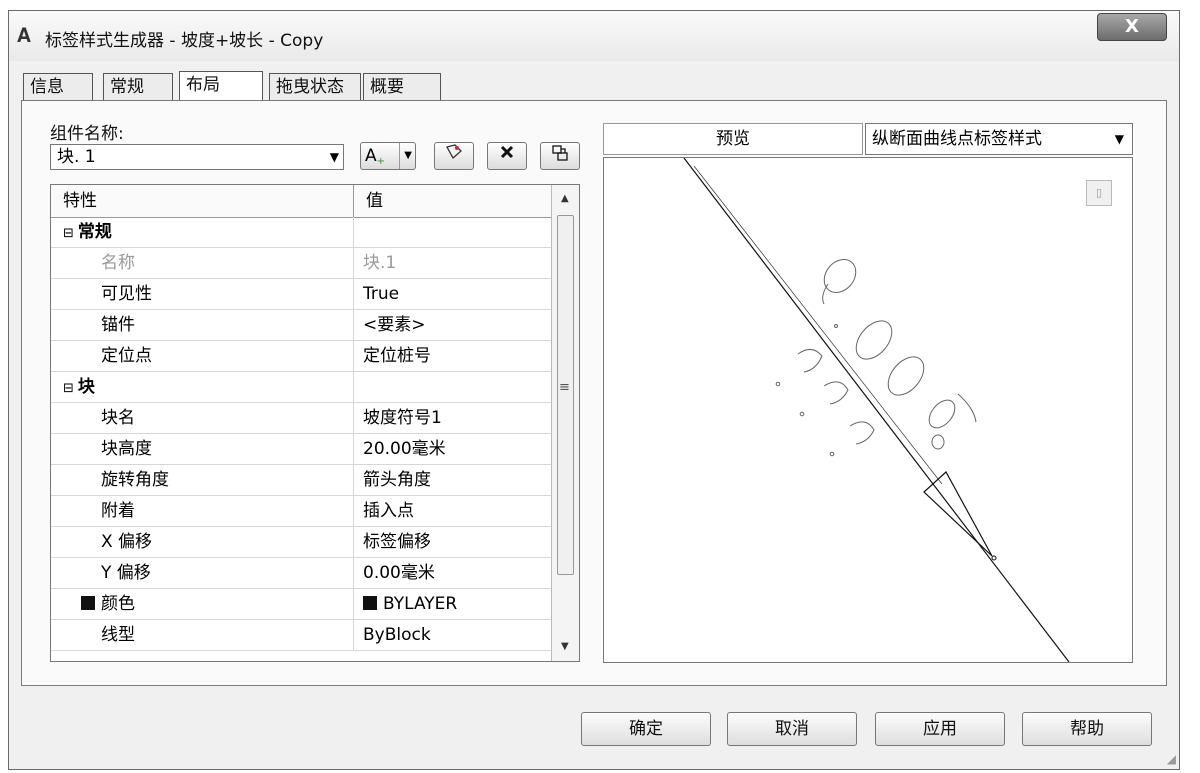  I want to click on autocad-app-icon: 𝐀, so click(24, 35).